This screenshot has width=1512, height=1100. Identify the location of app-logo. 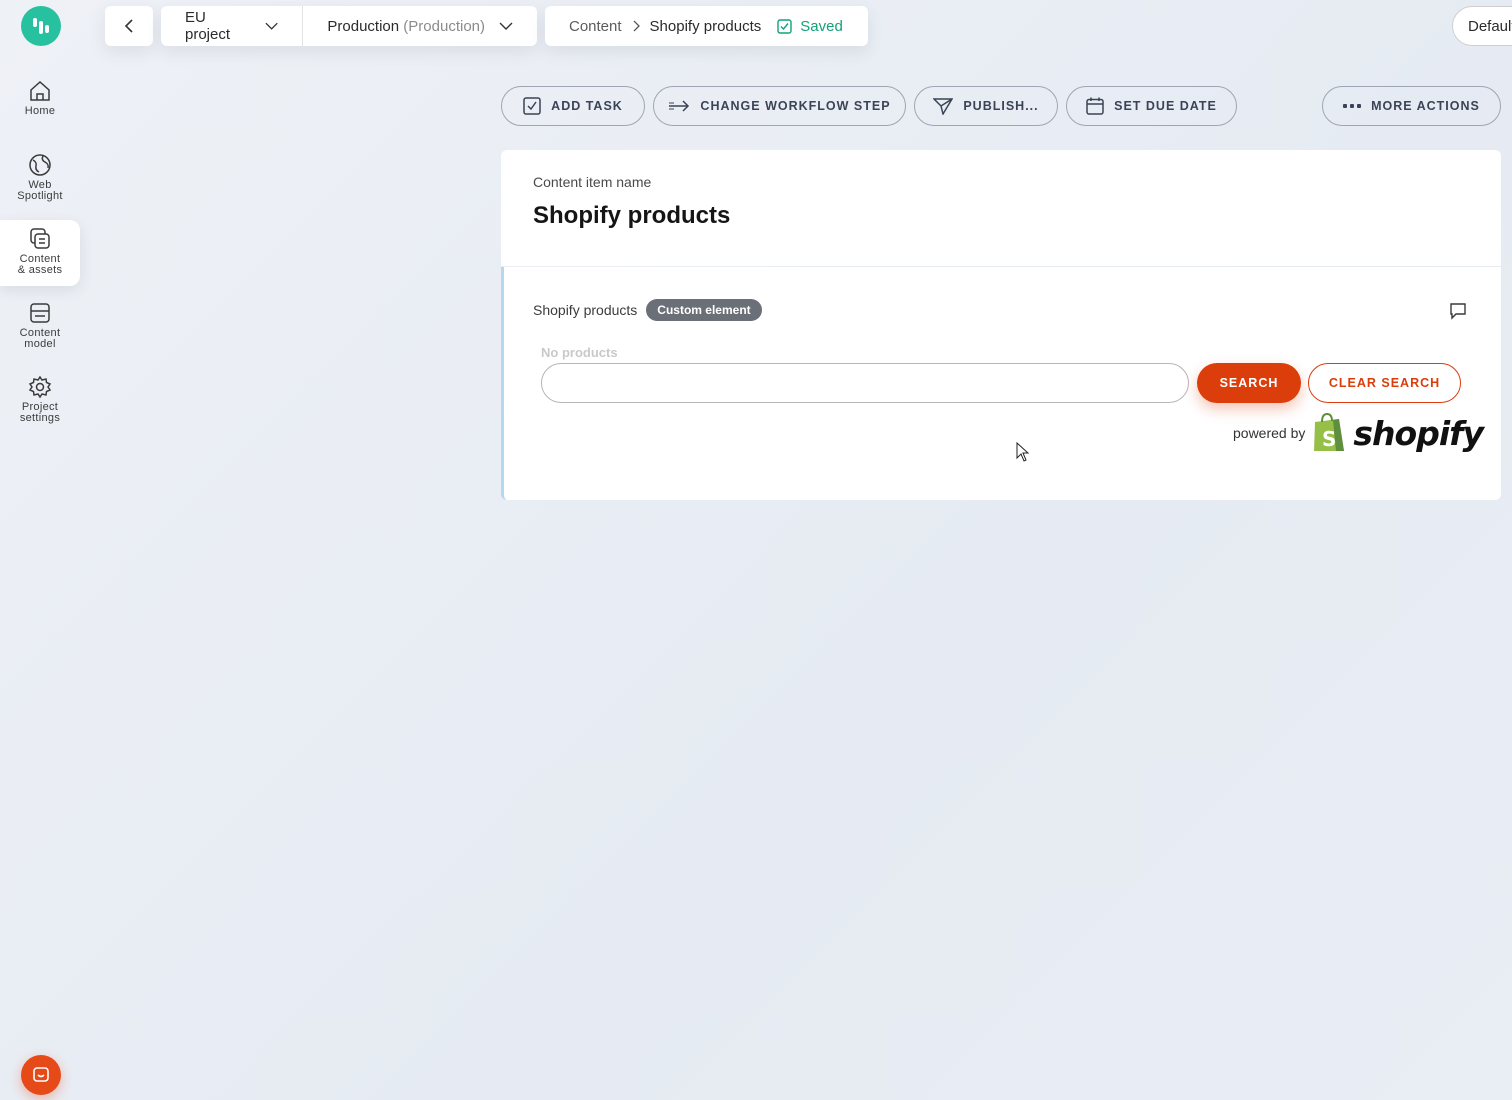
(41, 26).